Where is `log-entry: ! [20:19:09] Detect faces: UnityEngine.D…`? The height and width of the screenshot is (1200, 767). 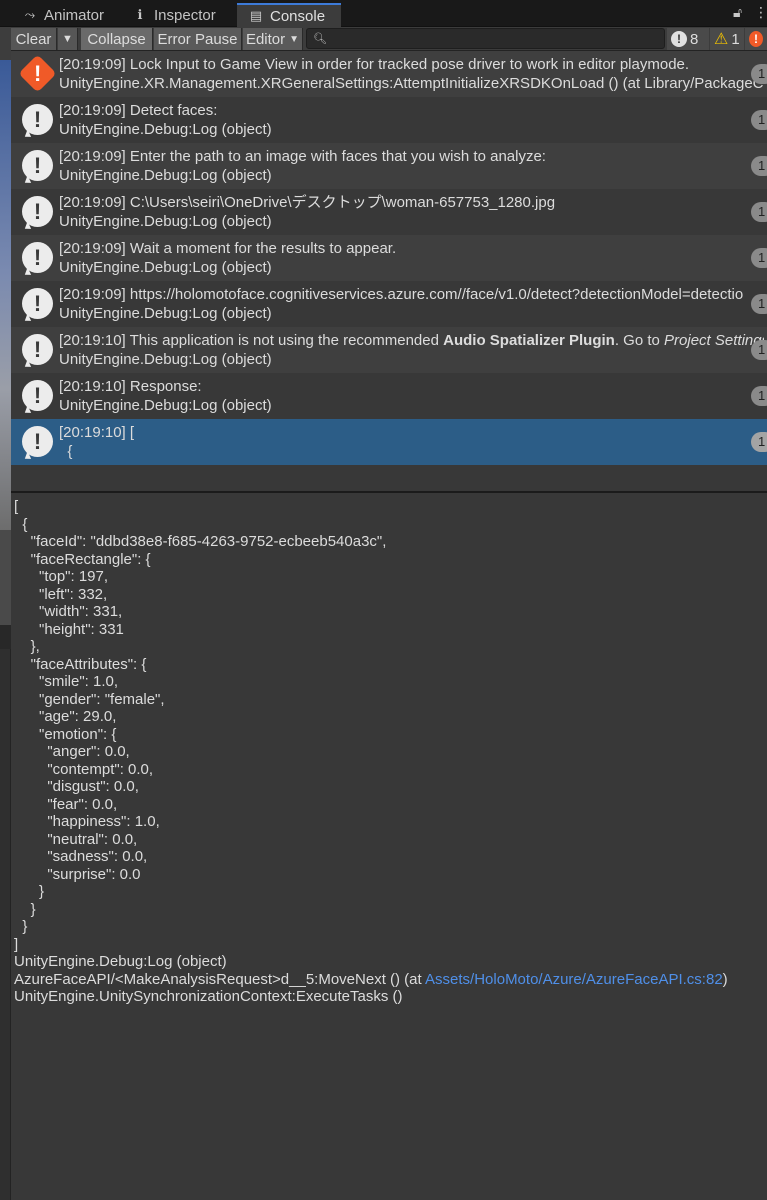
log-entry: ! [20:19:09] Detect faces: UnityEngine.D… is located at coordinates (389, 120).